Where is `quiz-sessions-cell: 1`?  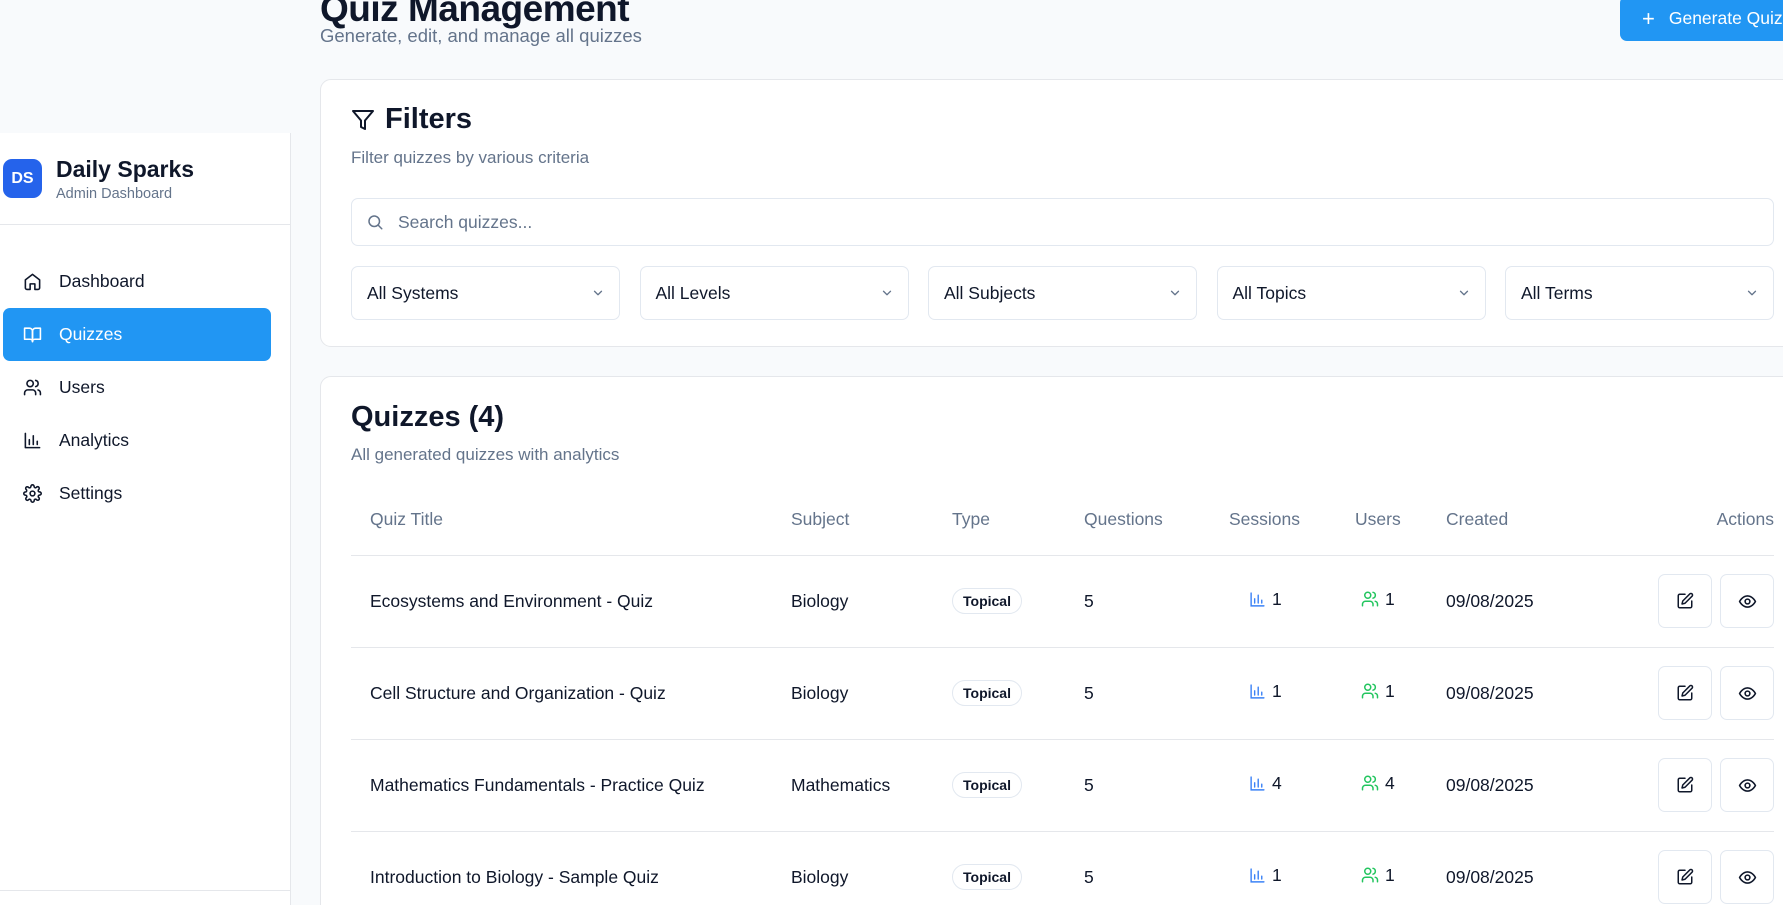 quiz-sessions-cell: 1 is located at coordinates (1292, 868).